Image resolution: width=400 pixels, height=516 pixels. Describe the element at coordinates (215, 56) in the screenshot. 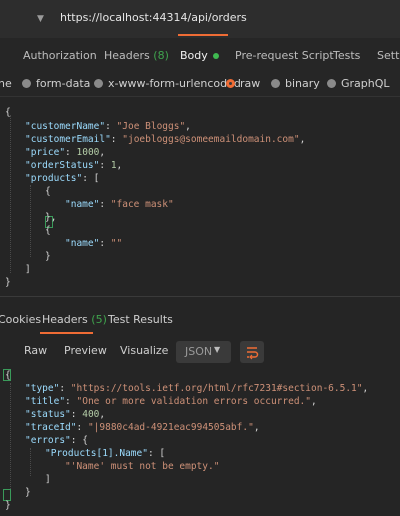

I see `status-dot-icon` at that location.